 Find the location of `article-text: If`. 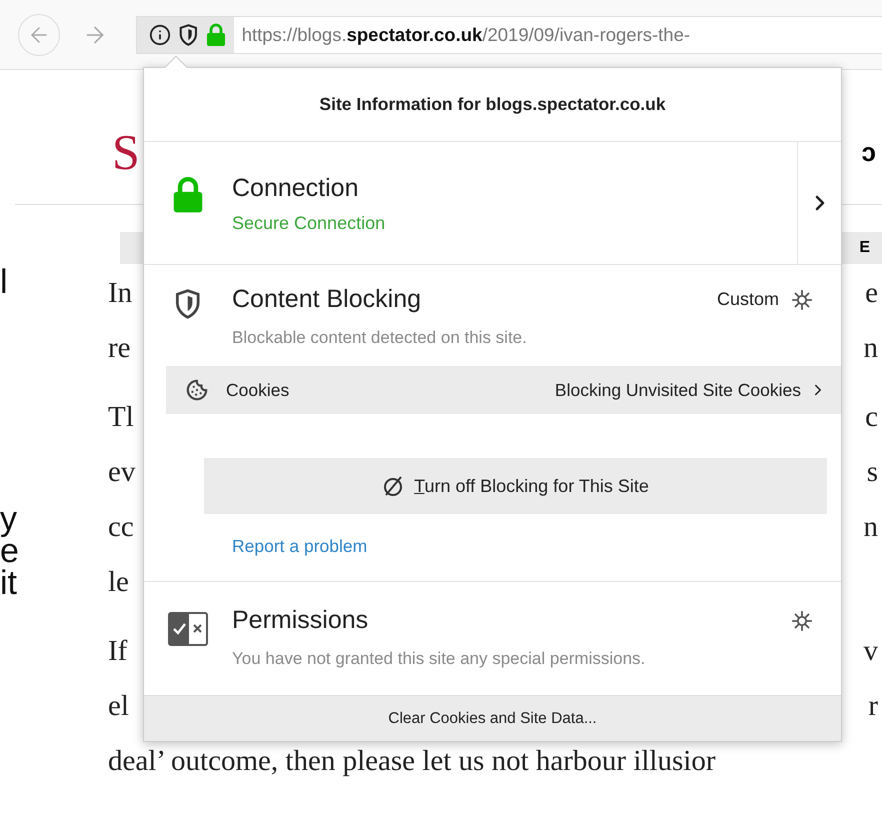

article-text: If is located at coordinates (118, 651).